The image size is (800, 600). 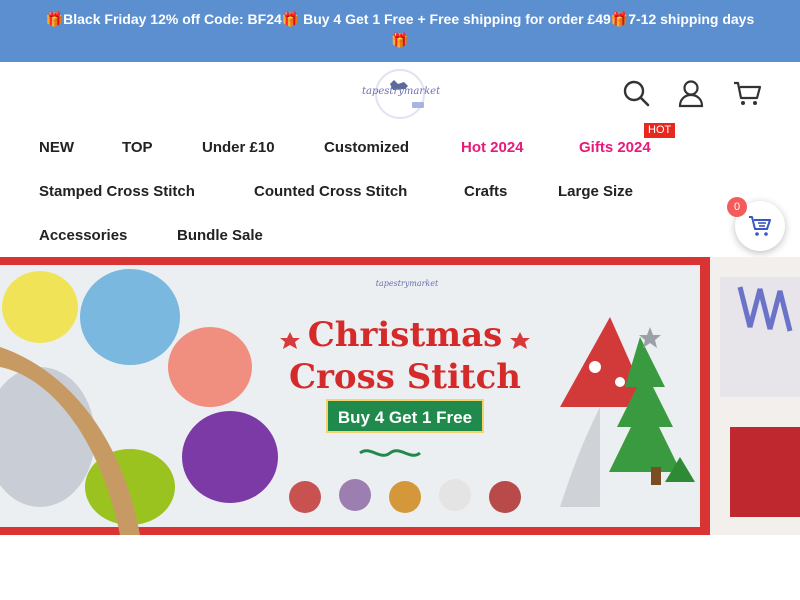 What do you see at coordinates (407, 283) in the screenshot?
I see `banner-logo-text: tapestrymarket` at bounding box center [407, 283].